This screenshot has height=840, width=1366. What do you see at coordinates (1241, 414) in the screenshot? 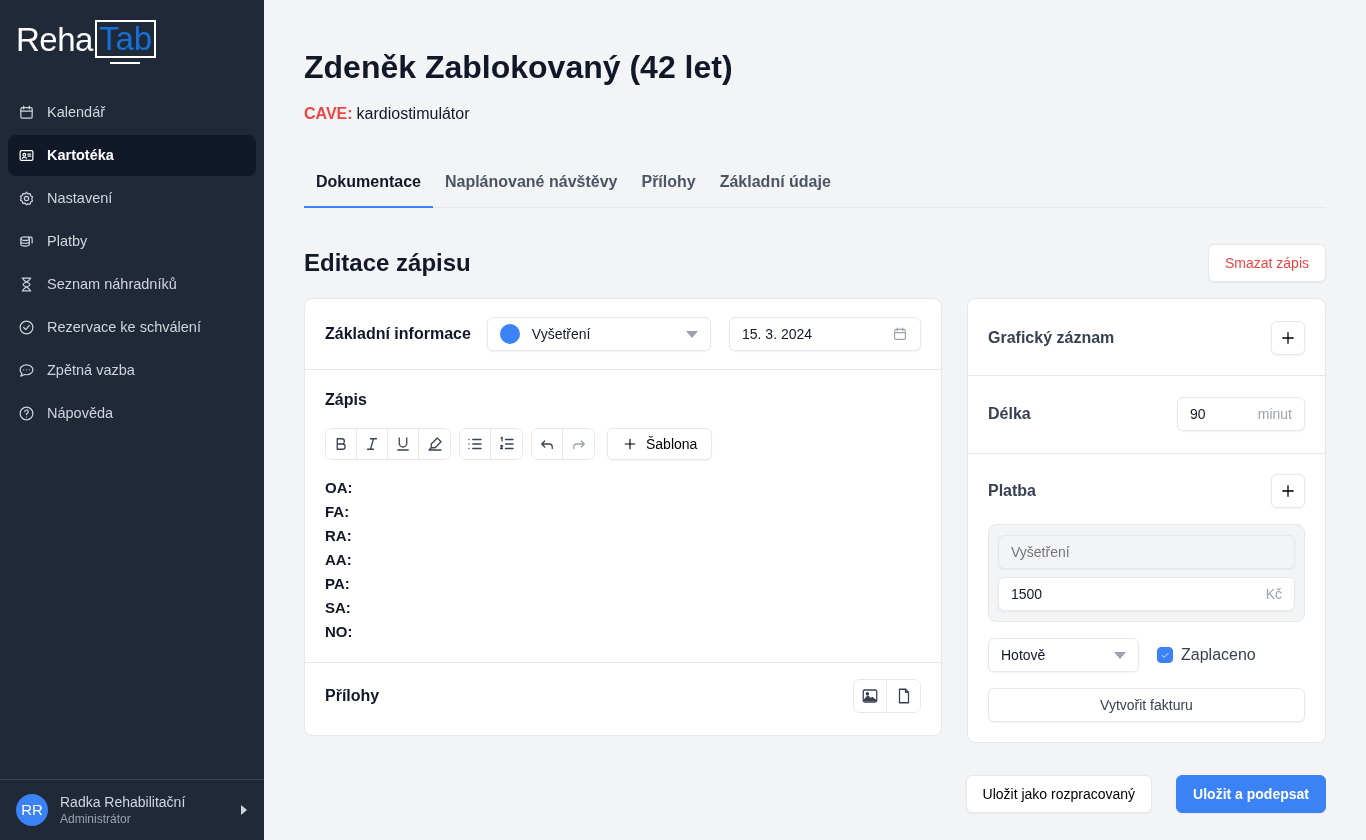
I see `duration-field: 90 minut` at bounding box center [1241, 414].